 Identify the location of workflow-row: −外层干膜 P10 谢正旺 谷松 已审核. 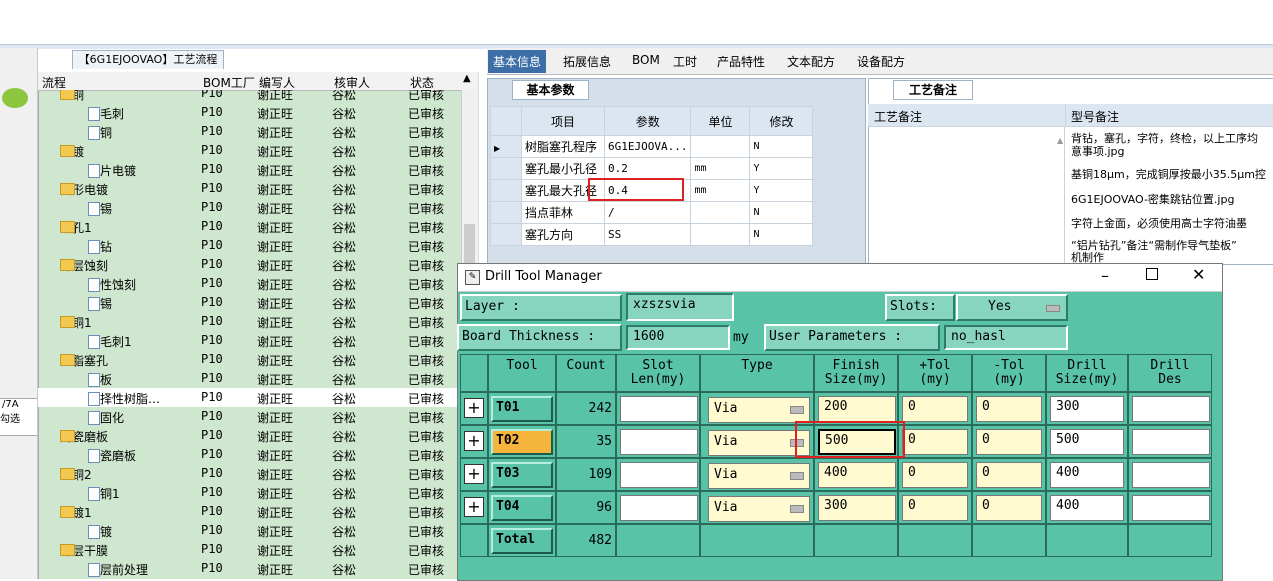
(249, 549).